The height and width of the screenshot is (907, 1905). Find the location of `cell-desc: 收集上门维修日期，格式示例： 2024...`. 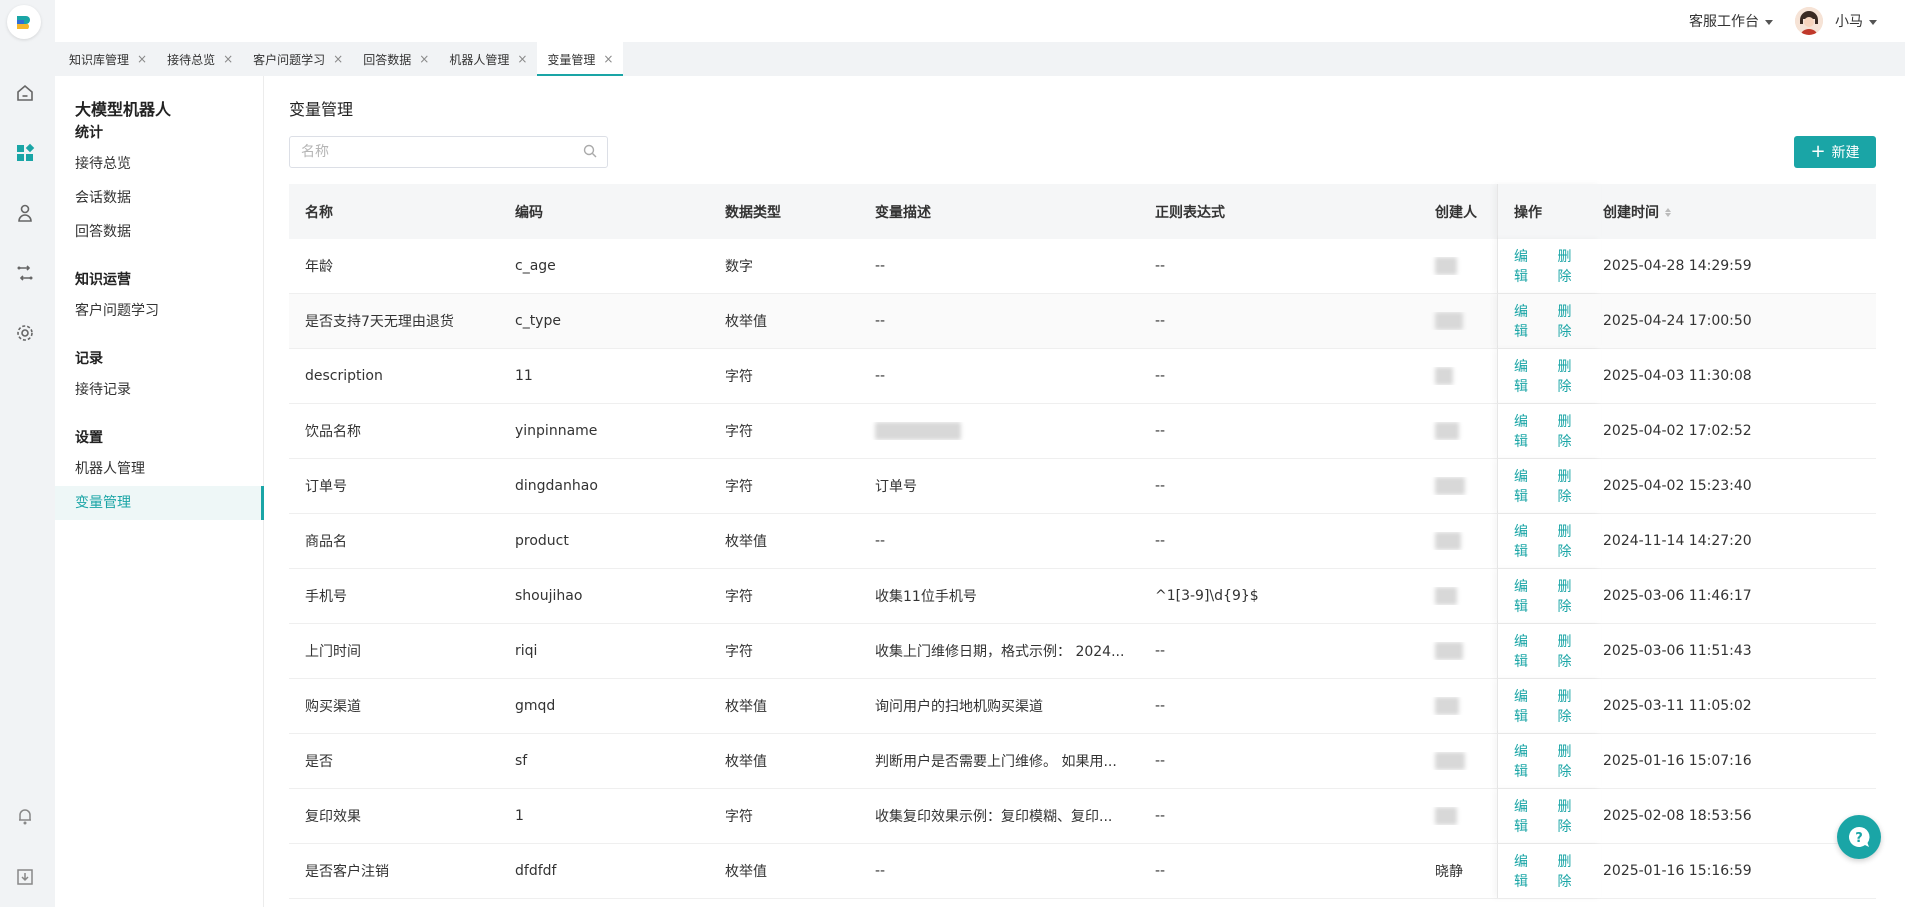

cell-desc: 收集上门维修日期，格式示例： 2024... is located at coordinates (1000, 652).